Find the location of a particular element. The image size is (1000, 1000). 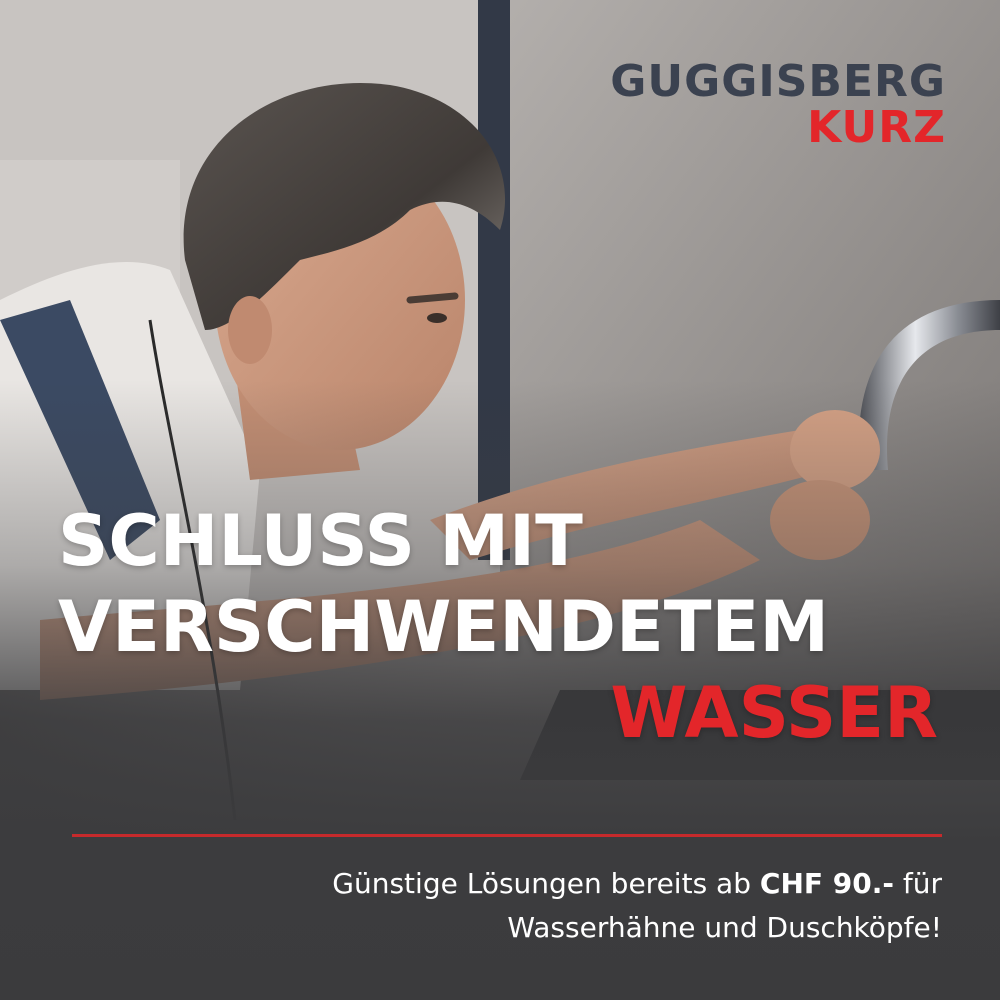

offer-line-2: Wasserhähne und Duschköpfe! is located at coordinates (724, 927).